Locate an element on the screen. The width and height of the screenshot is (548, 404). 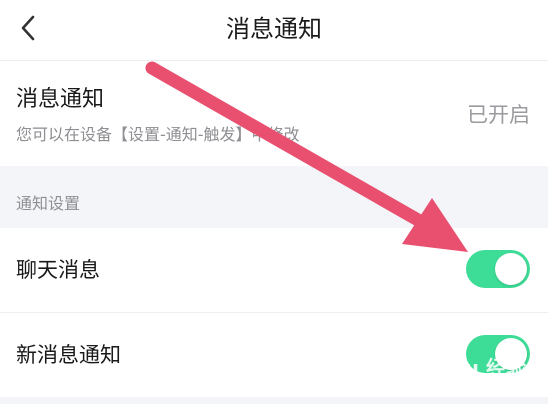
notification-status: 已开启 is located at coordinates (498, 115).